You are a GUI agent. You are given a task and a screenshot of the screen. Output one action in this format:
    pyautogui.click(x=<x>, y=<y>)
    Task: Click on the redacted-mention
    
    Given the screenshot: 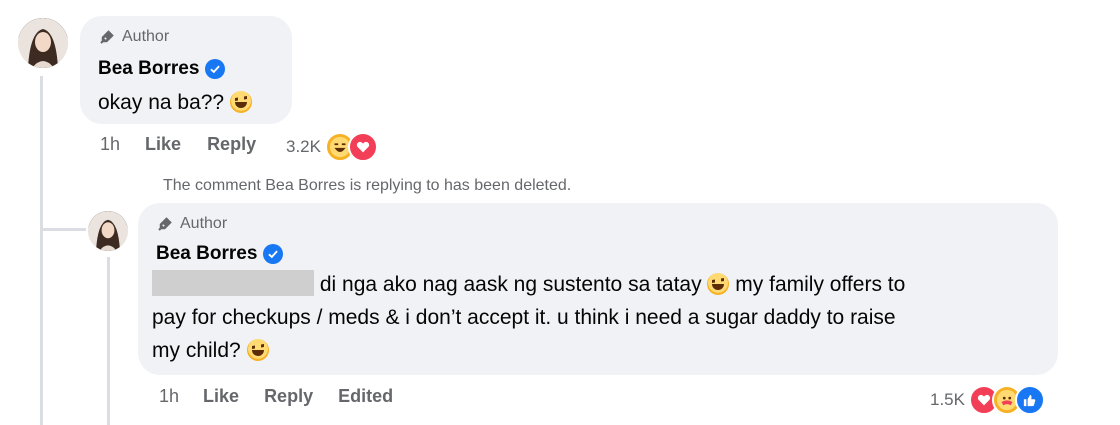 What is the action you would take?
    pyautogui.click(x=233, y=283)
    